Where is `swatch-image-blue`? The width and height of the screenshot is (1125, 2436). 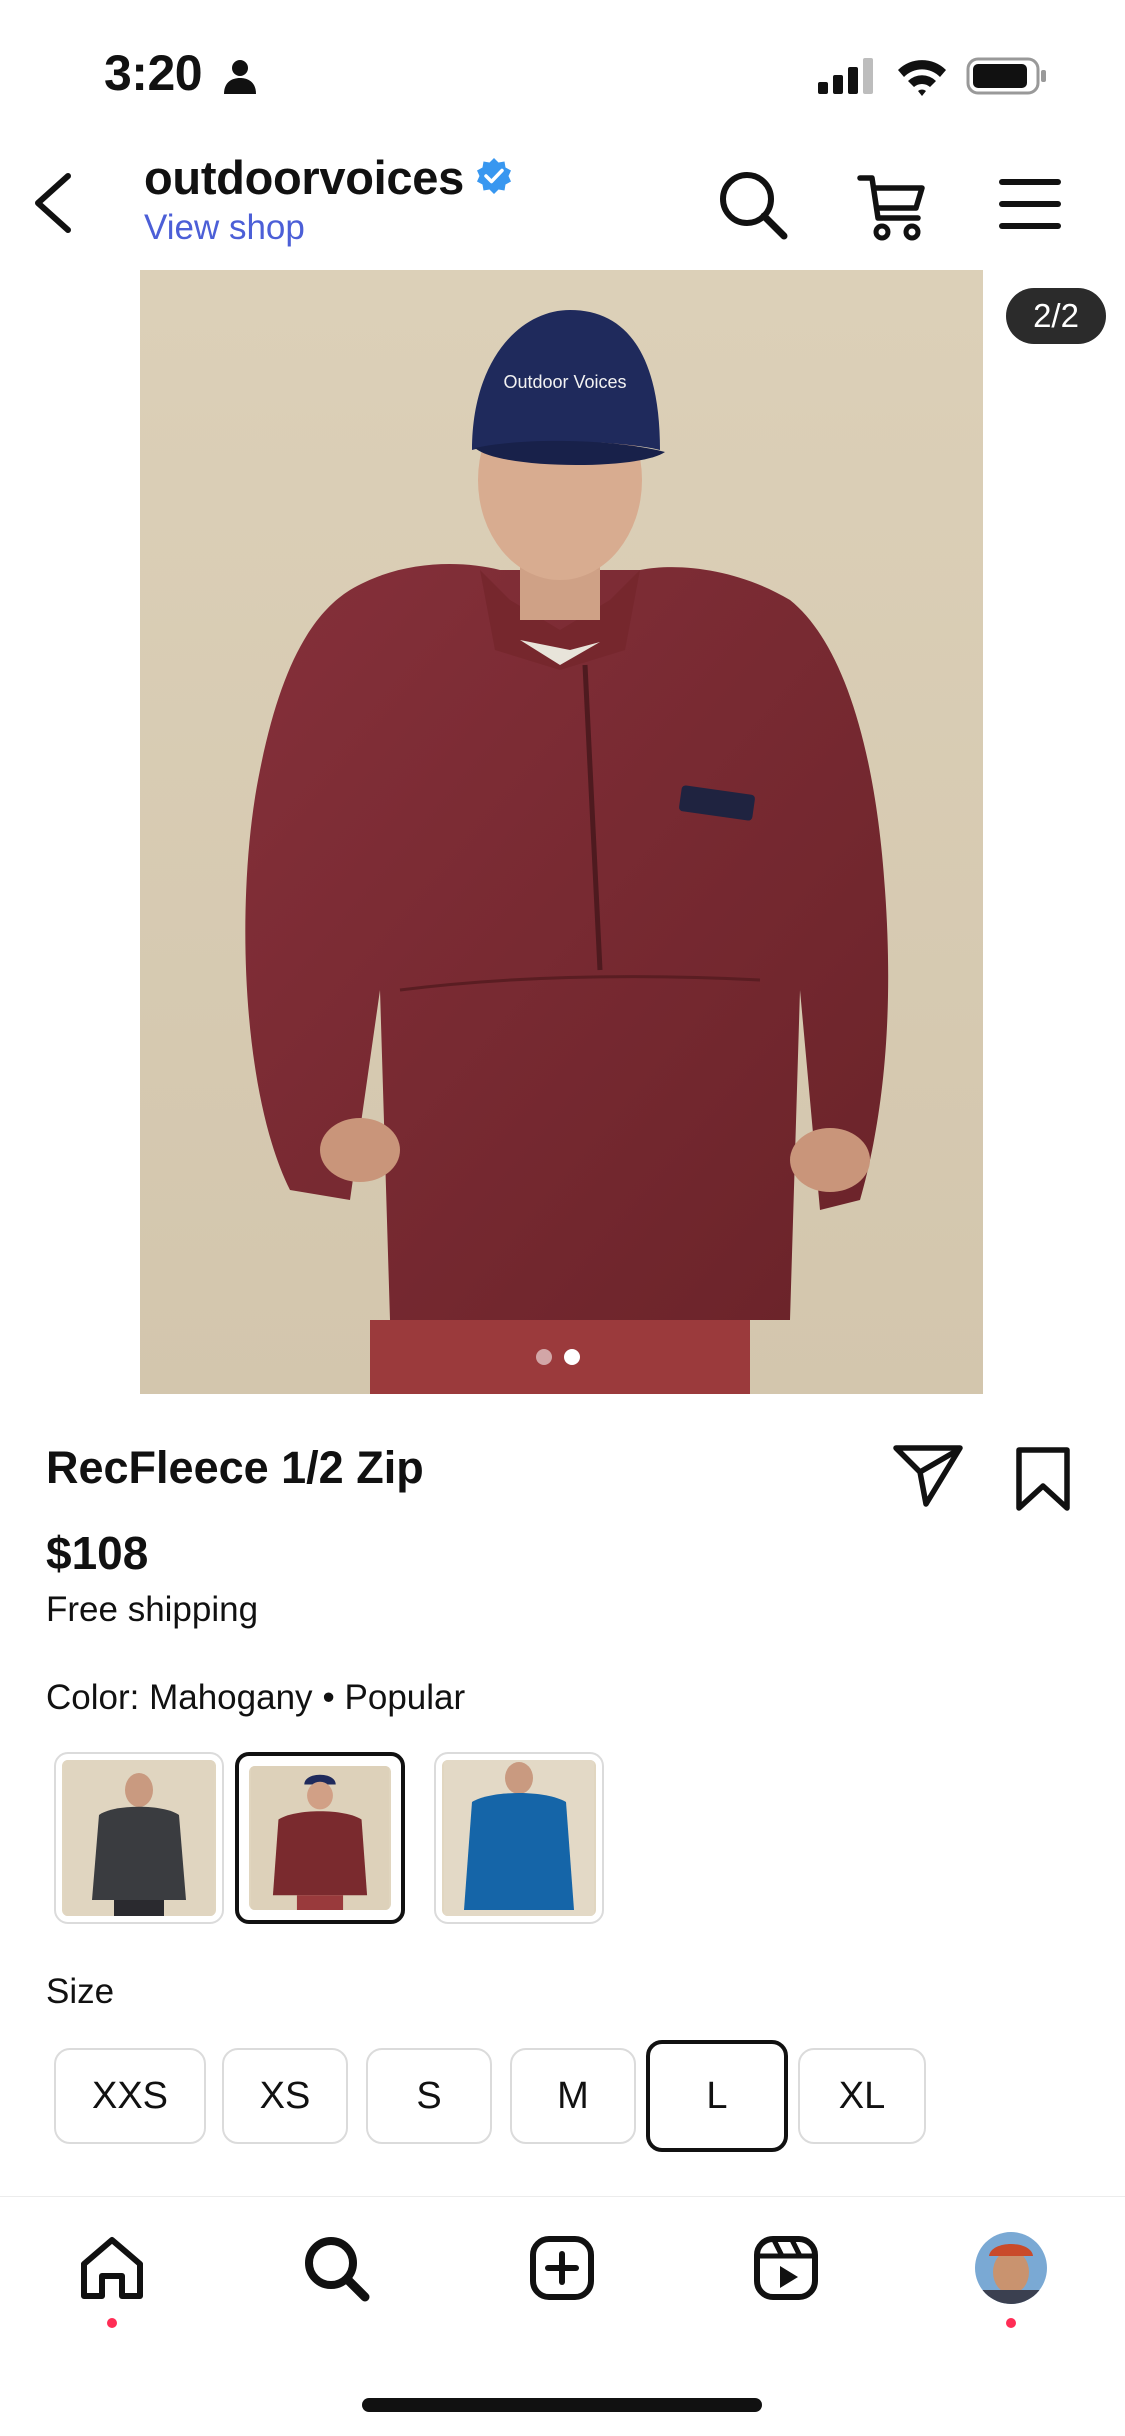
swatch-image-blue is located at coordinates (519, 1838).